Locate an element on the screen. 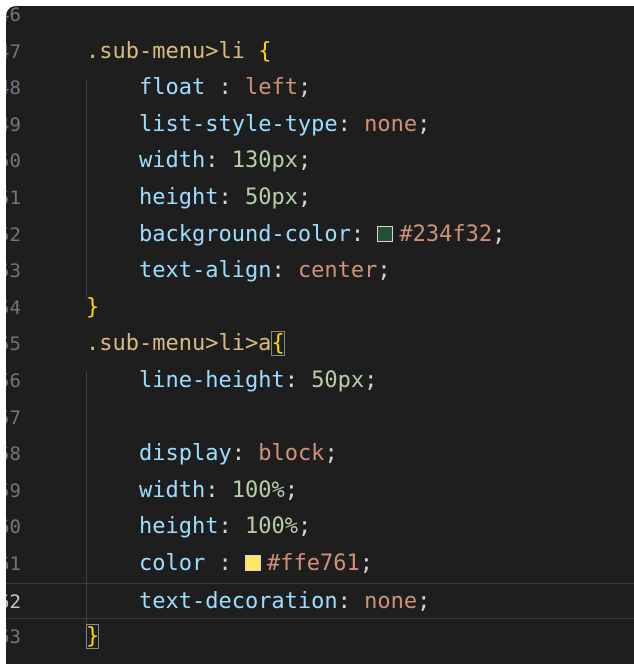 This screenshot has width=634, height=664. css-value: 130px is located at coordinates (264, 161).